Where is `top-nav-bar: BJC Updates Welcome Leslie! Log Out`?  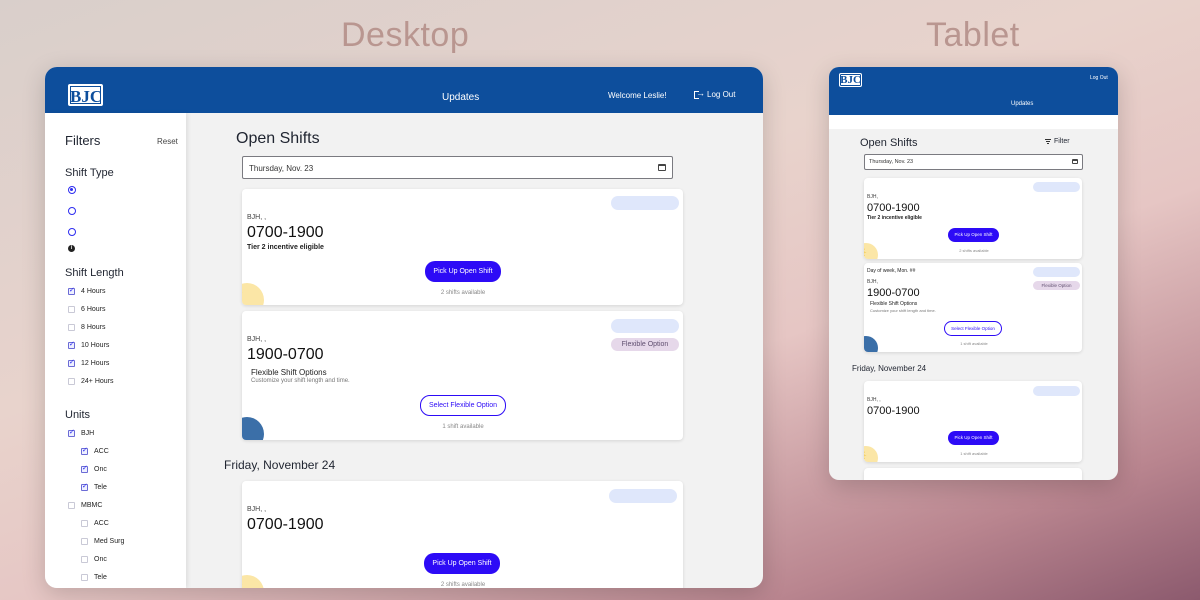
top-nav-bar: BJC Updates Welcome Leslie! Log Out is located at coordinates (404, 90).